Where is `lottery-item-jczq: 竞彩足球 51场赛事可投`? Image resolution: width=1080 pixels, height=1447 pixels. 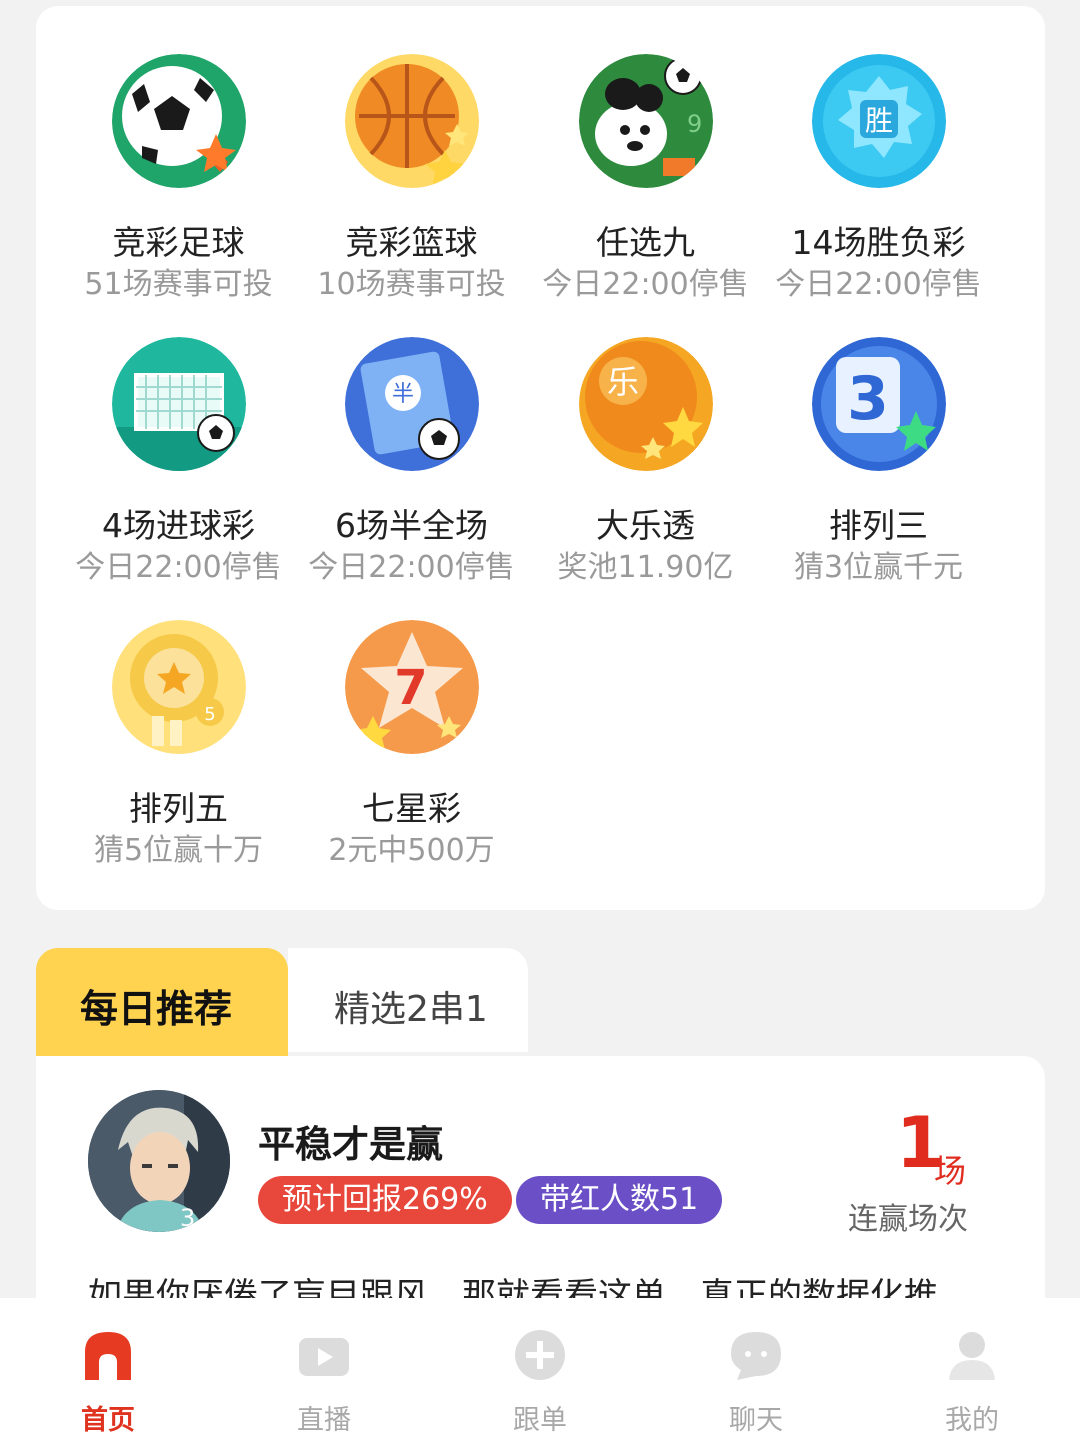 lottery-item-jczq: 竞彩足球 51场赛事可投 is located at coordinates (178, 154).